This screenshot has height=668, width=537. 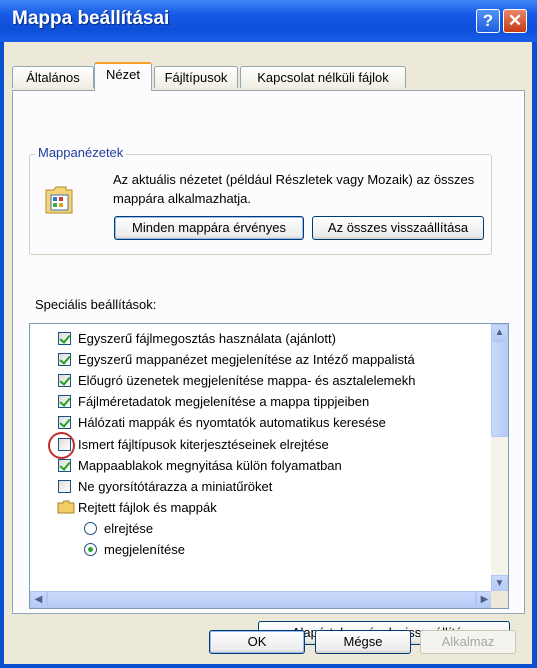 I want to click on button-label: Alkalmaz, so click(x=468, y=641).